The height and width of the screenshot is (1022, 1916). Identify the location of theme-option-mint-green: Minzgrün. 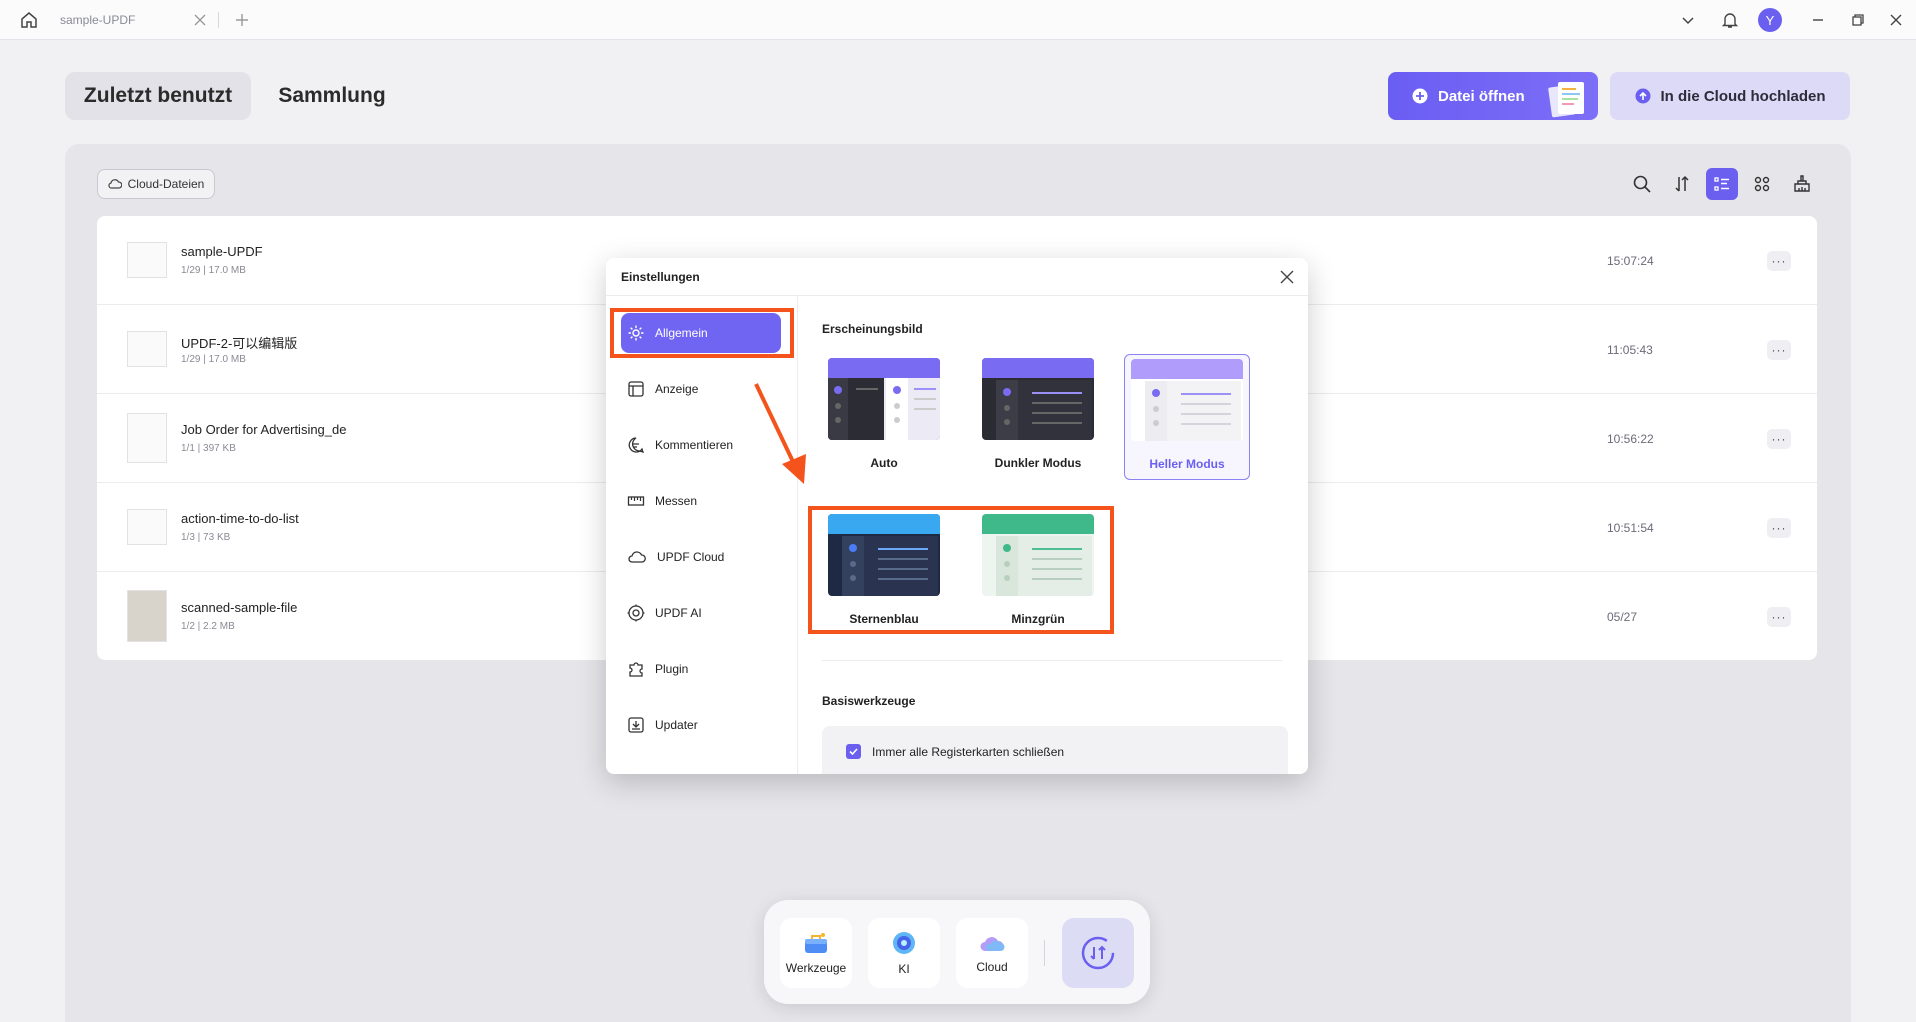
(1038, 570).